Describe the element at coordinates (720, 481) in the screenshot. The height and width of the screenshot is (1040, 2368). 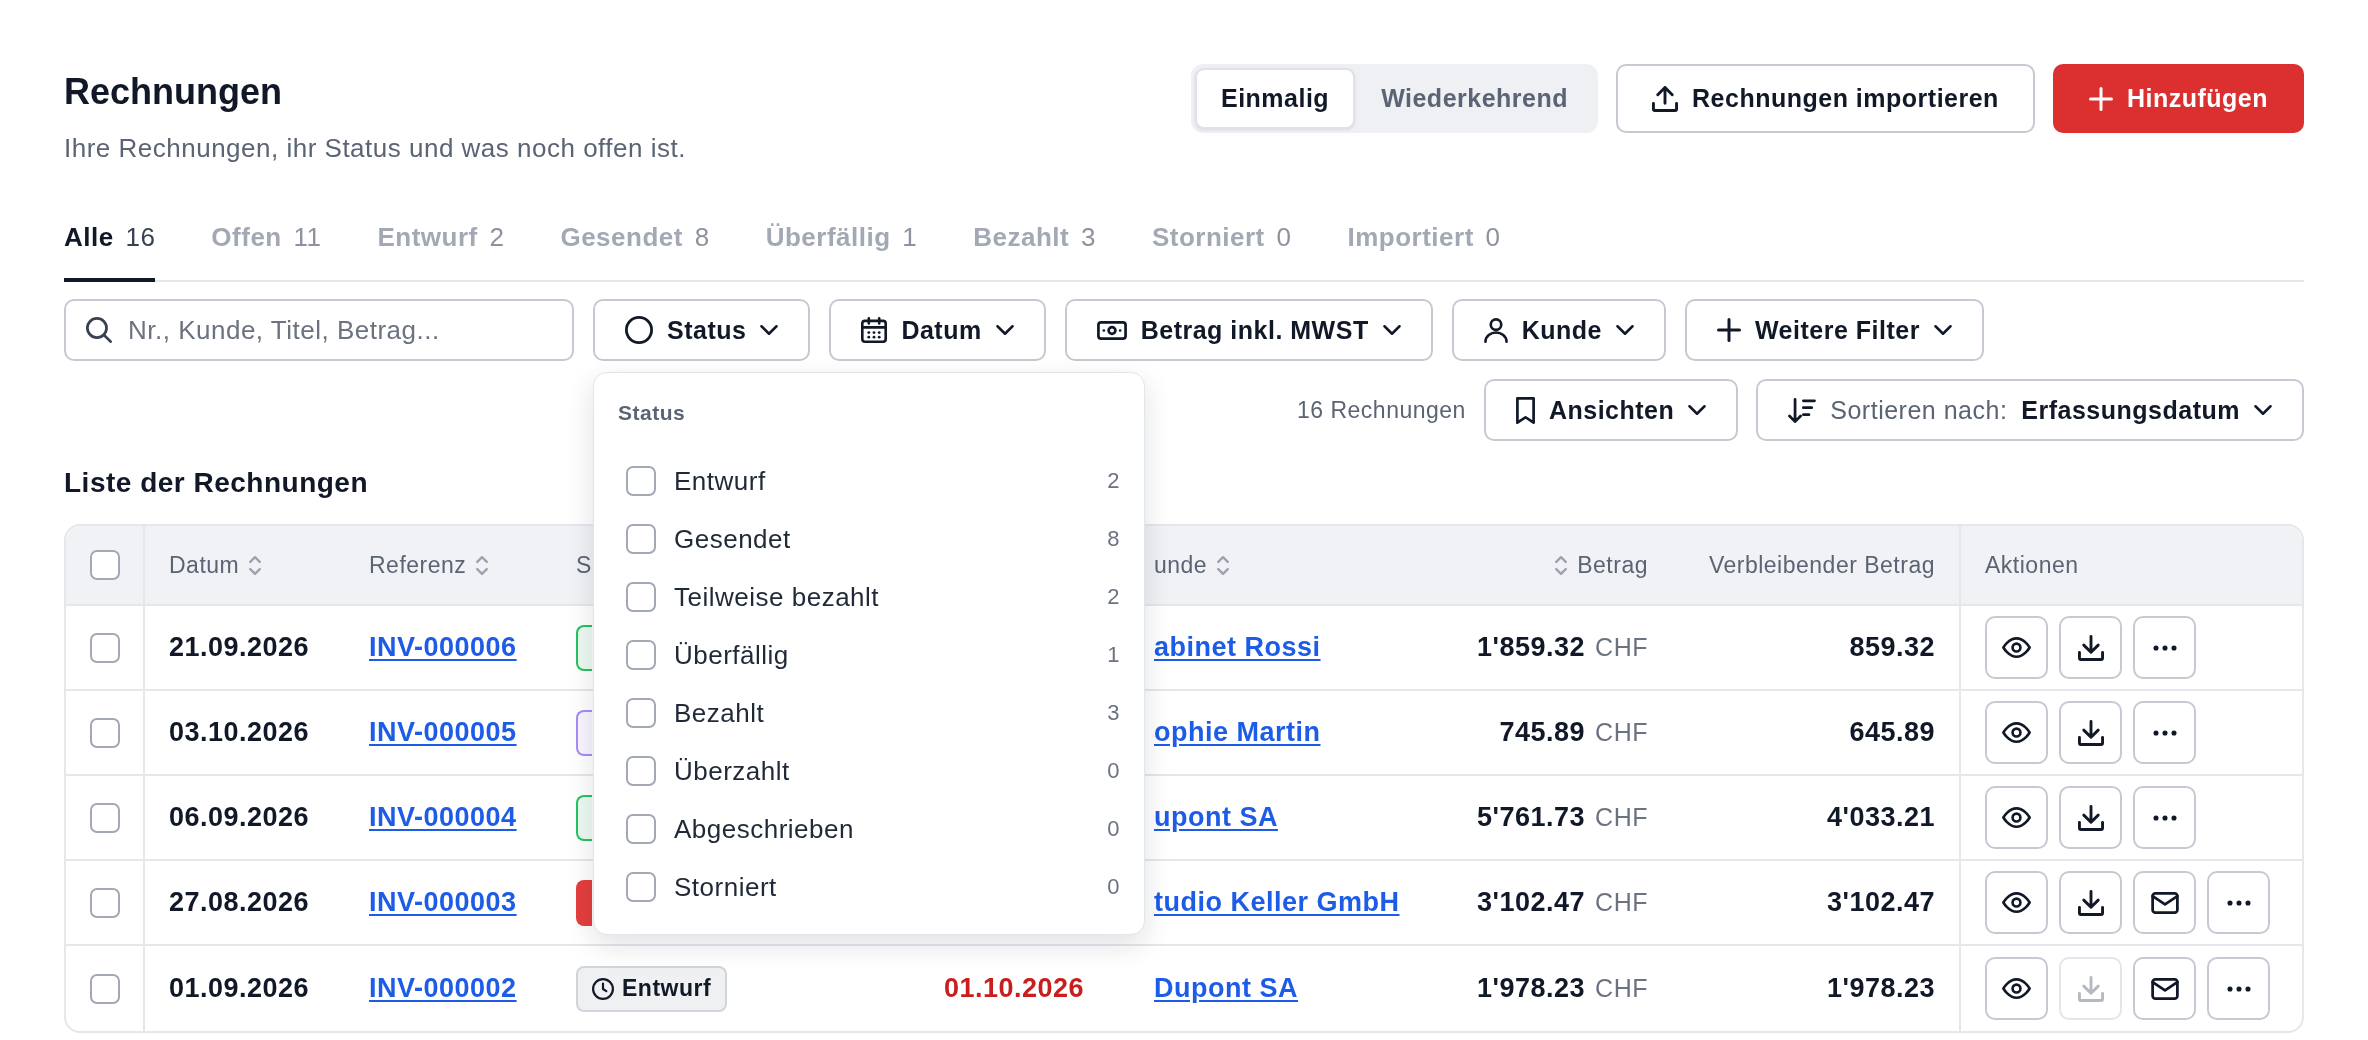
I see `option-label: Entwurf` at that location.